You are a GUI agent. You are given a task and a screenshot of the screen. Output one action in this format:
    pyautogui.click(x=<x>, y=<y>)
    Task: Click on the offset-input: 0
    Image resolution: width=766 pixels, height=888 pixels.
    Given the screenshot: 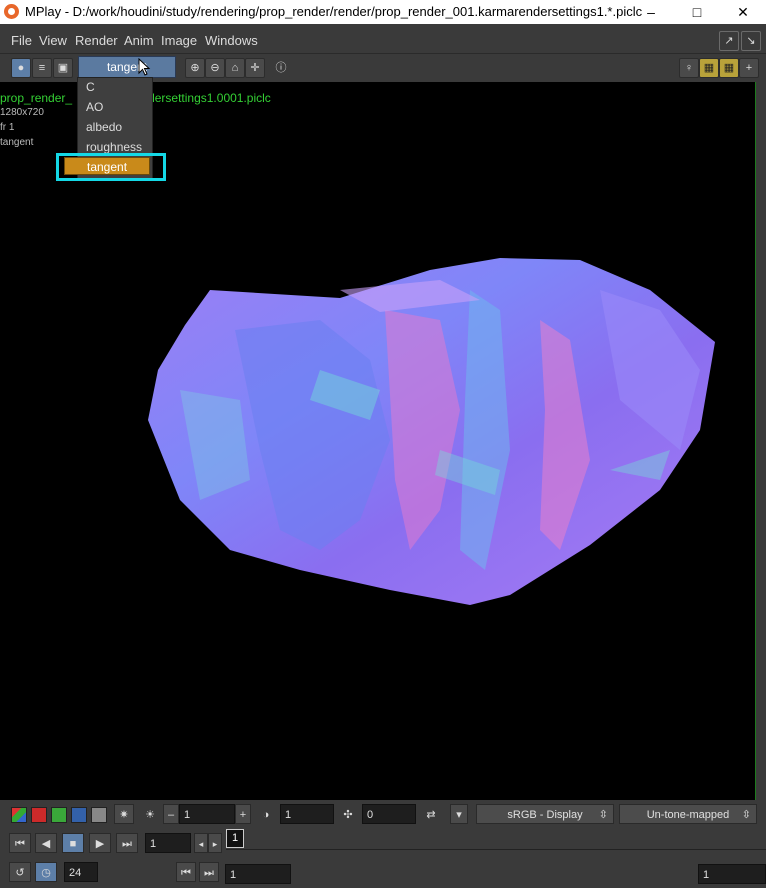 What is the action you would take?
    pyautogui.click(x=389, y=814)
    